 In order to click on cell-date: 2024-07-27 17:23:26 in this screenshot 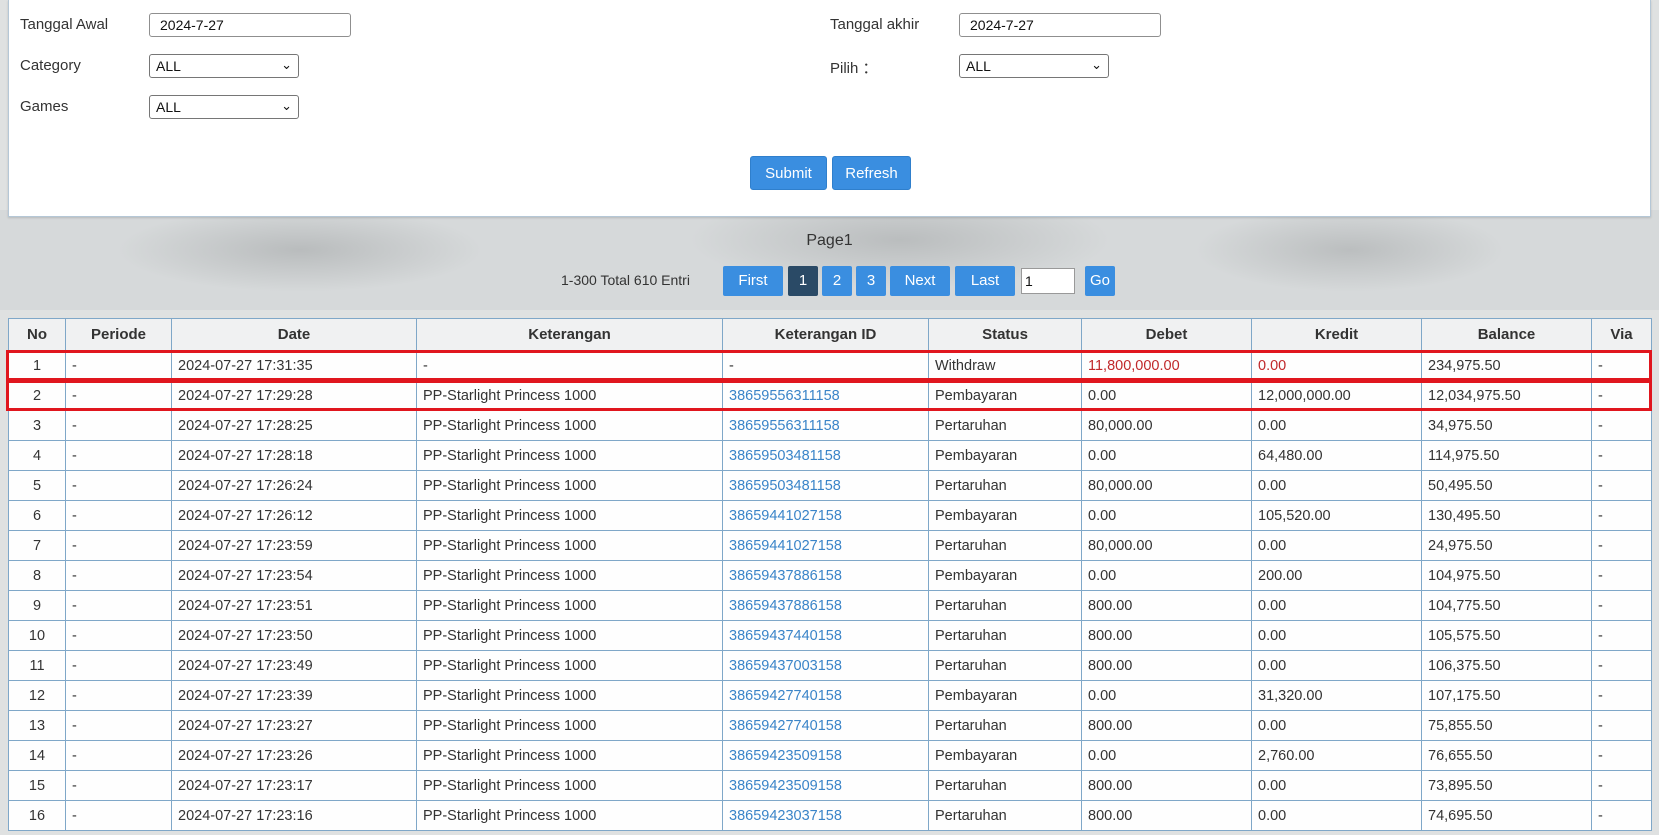, I will do `click(294, 755)`.